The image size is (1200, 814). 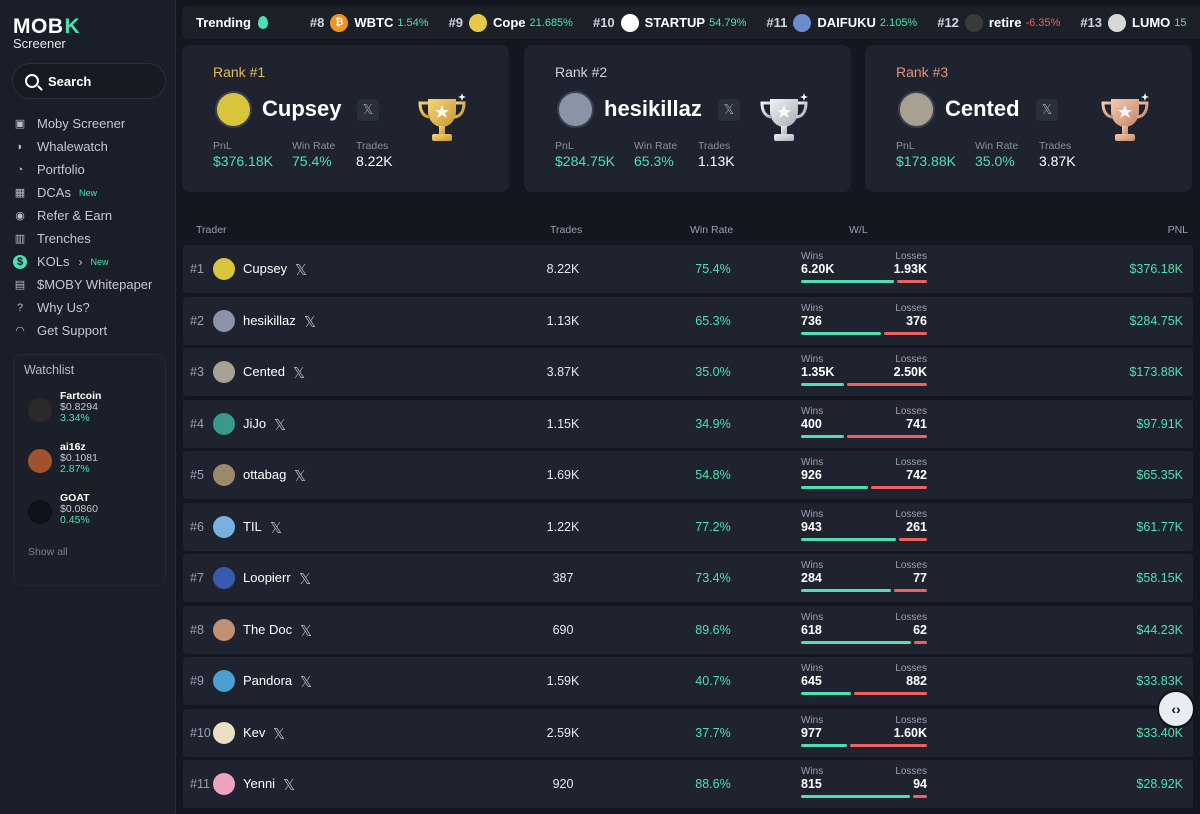 What do you see at coordinates (847, 281) in the screenshot?
I see `wins-bar` at bounding box center [847, 281].